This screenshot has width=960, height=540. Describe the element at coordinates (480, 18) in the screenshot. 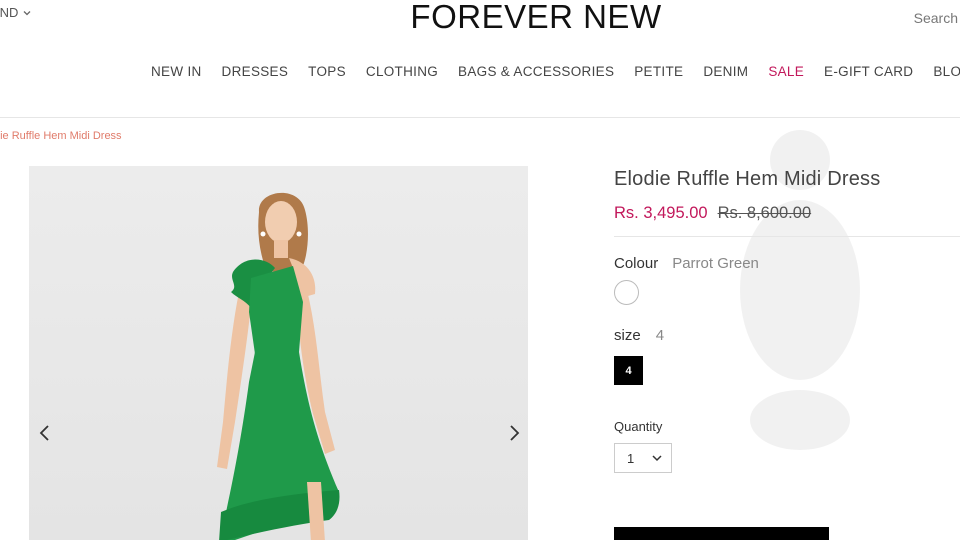

I see `brand-logo: FOREVER NEW` at that location.